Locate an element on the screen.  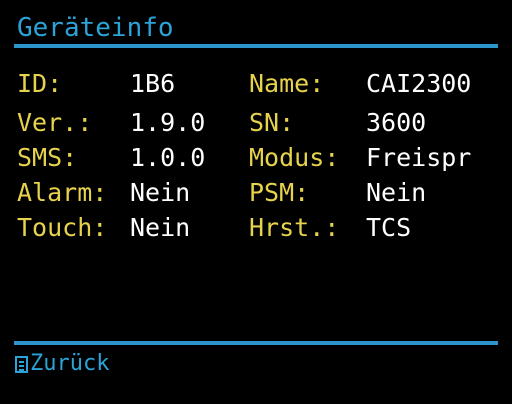
back-button: Zurück is located at coordinates (62, 364).